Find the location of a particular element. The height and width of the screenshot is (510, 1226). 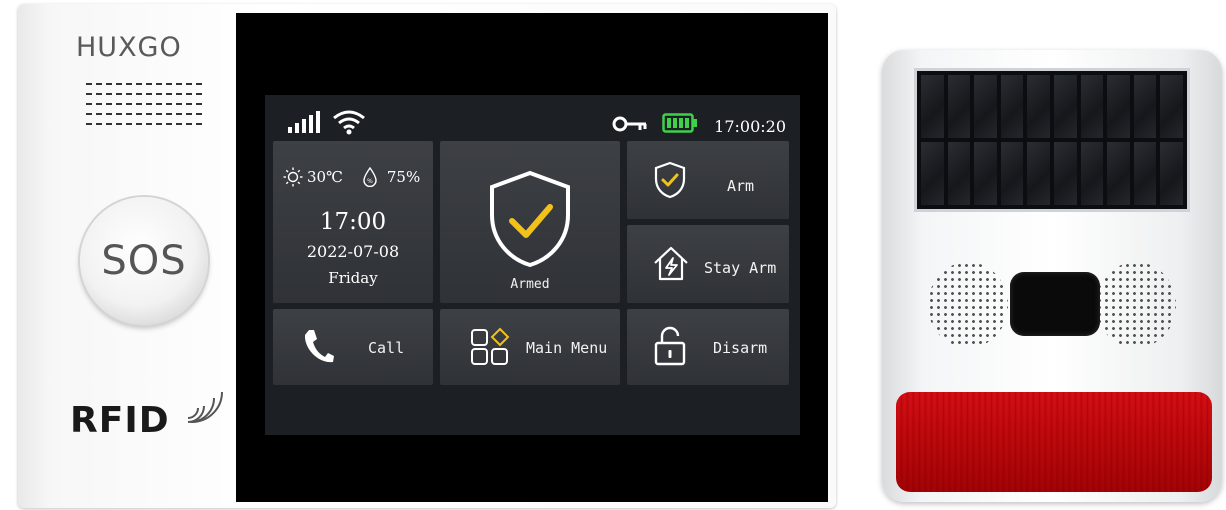

siren-strobe-light is located at coordinates (1054, 442).